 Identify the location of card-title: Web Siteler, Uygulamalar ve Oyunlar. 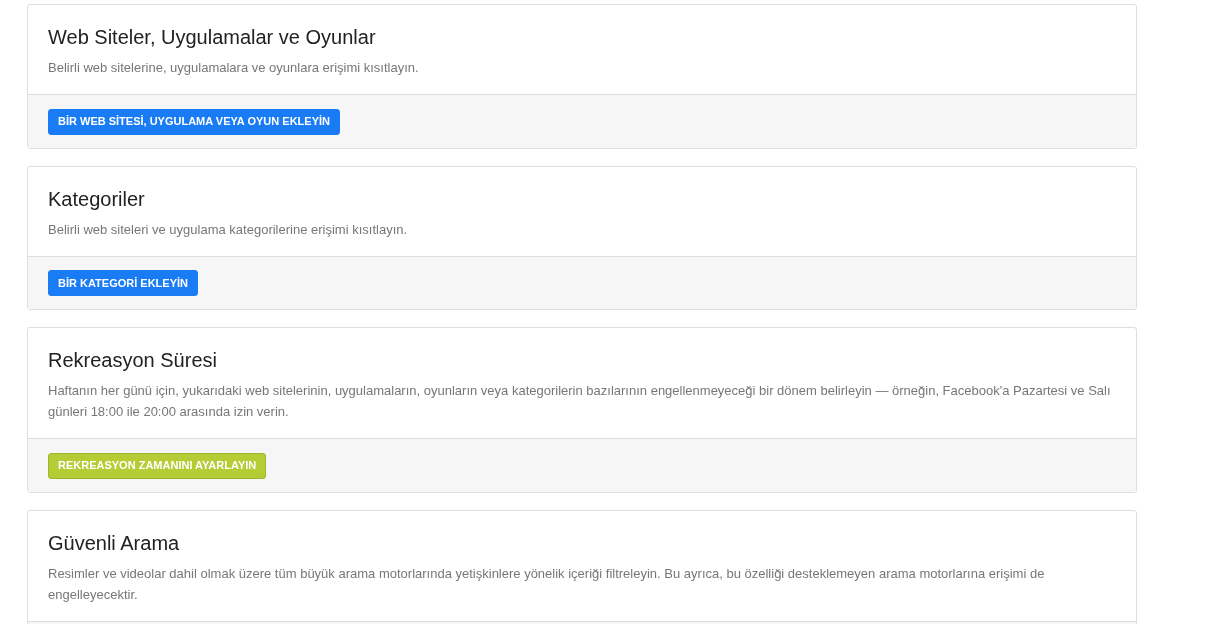
(212, 37).